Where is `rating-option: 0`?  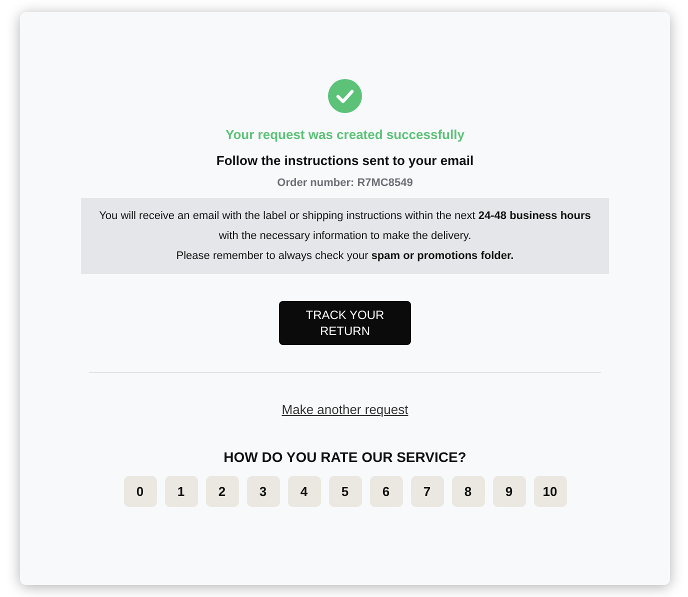
rating-option: 0 is located at coordinates (140, 491).